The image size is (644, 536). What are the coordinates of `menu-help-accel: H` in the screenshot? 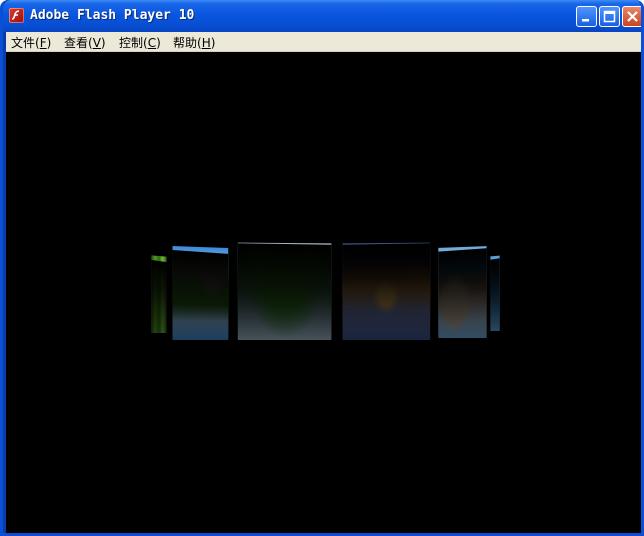 It's located at (206, 43).